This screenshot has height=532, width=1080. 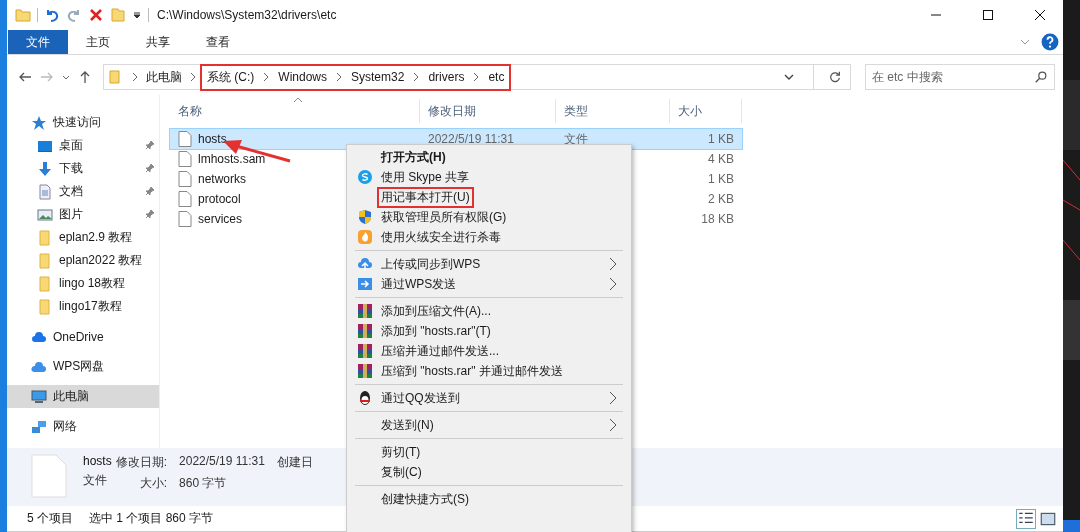 I want to click on file-size: 18 KB, so click(x=717, y=219).